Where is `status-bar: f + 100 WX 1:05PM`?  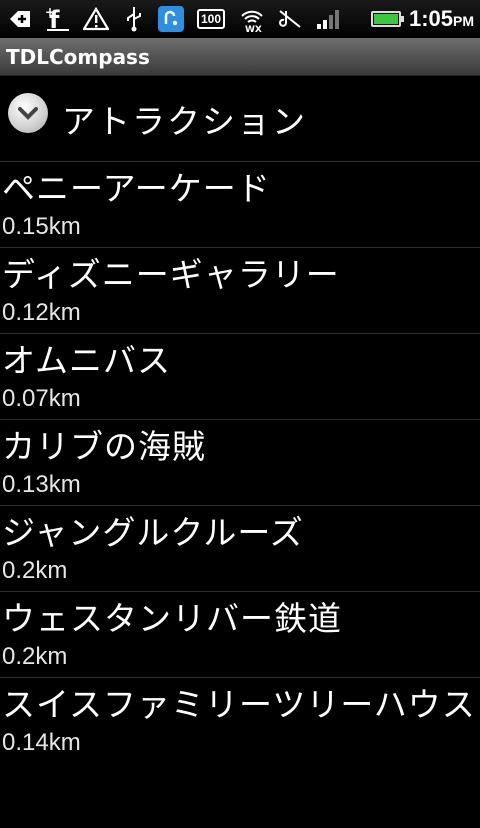 status-bar: f + 100 WX 1:05PM is located at coordinates (240, 19).